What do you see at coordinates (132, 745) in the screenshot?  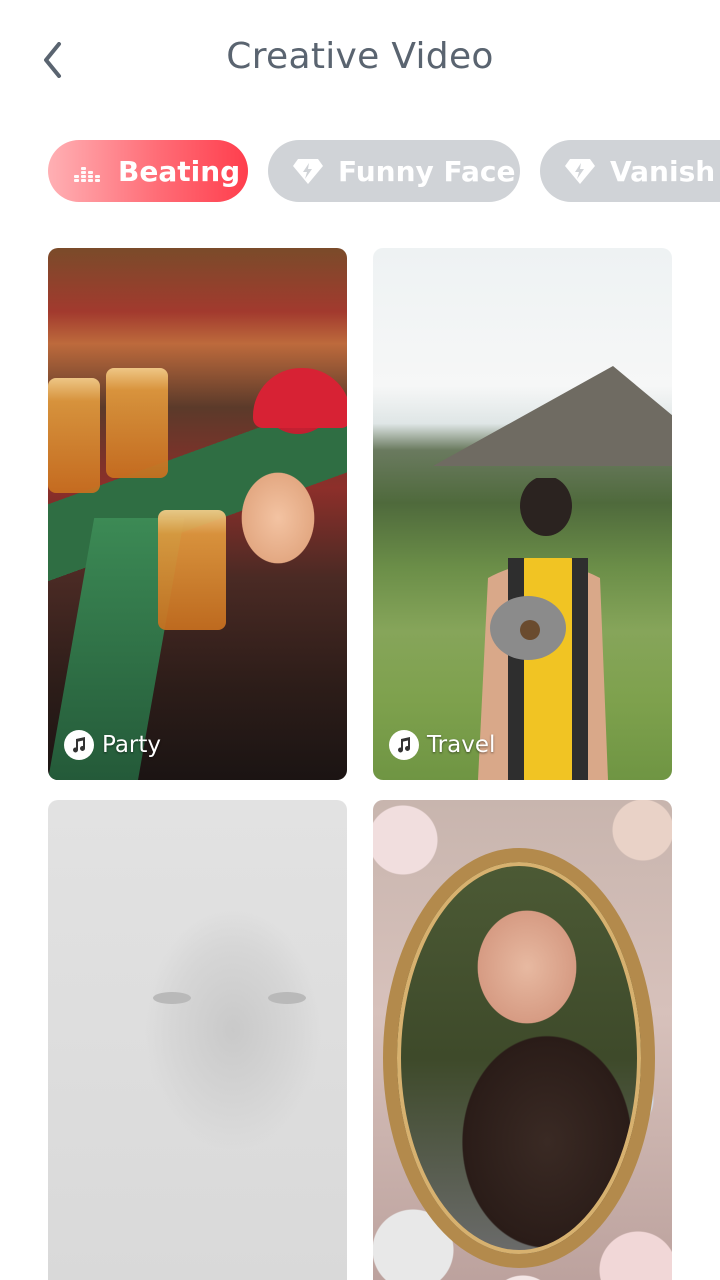 I see `card-label-text: Party` at bounding box center [132, 745].